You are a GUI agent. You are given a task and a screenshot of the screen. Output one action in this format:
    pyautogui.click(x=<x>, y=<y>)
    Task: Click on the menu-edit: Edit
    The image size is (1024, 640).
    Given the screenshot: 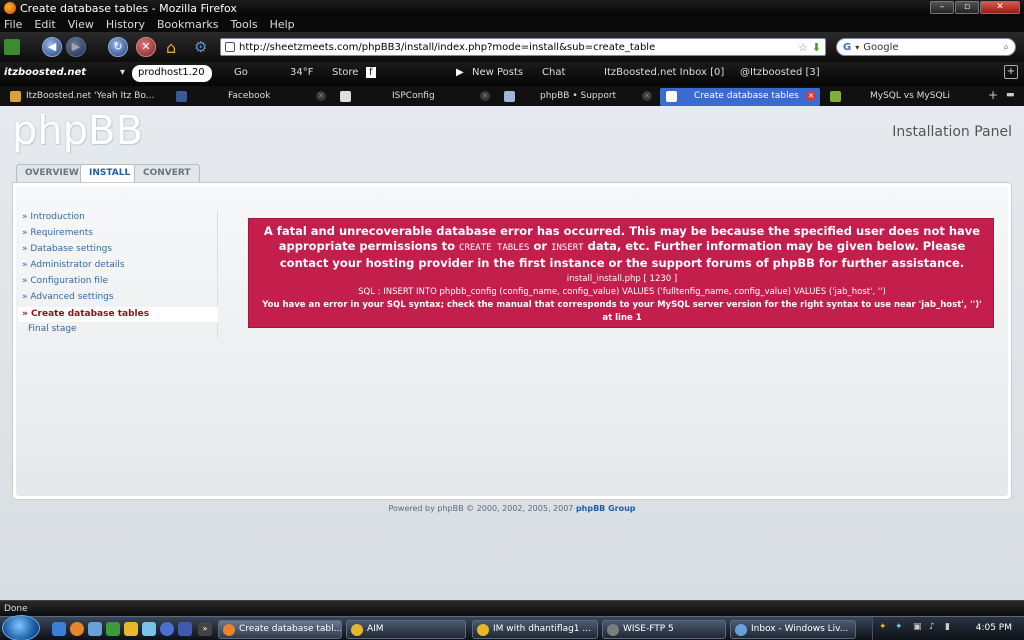 What is the action you would take?
    pyautogui.click(x=44, y=24)
    